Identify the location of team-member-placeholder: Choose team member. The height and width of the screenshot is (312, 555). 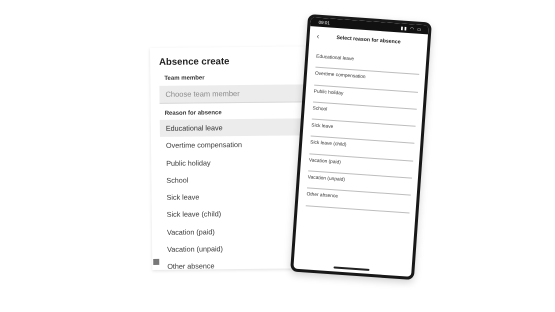
(202, 94).